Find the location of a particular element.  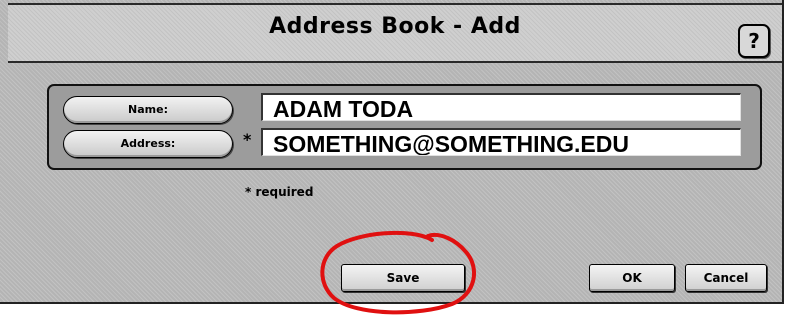

cancel-button: Cancel is located at coordinates (726, 278).